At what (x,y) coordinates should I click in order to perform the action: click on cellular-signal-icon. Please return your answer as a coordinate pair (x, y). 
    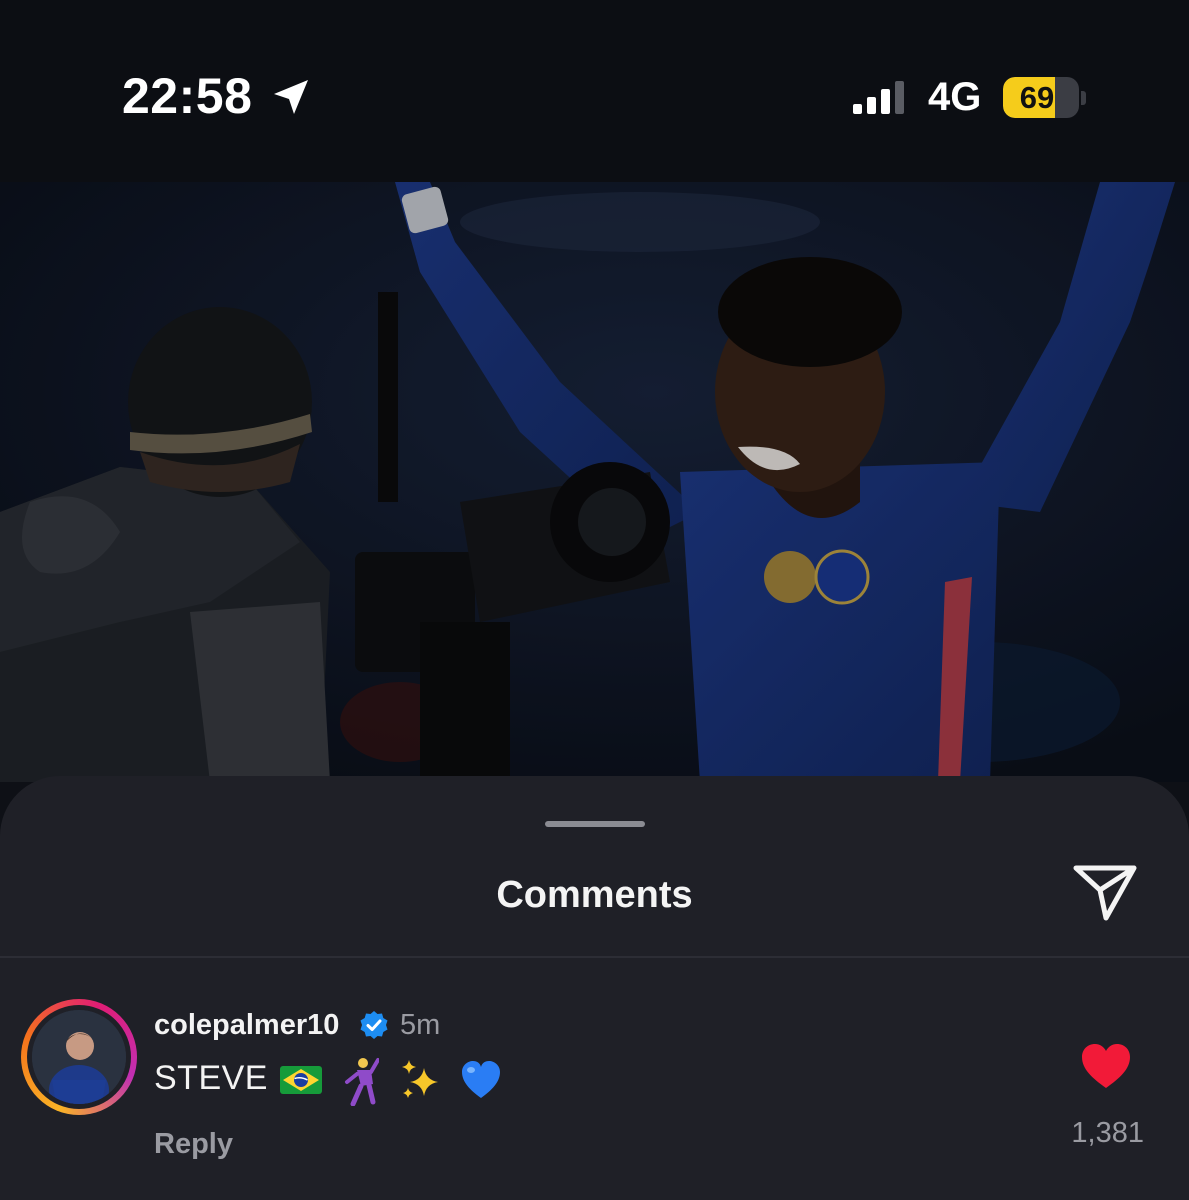
    Looking at the image, I should click on (878, 97).